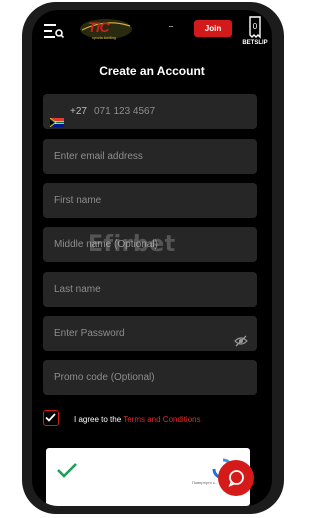 The image size is (320, 518). Describe the element at coordinates (152, 30) in the screenshot. I see `top-bar: TIC sports betting Join 0 BETSLIP` at that location.